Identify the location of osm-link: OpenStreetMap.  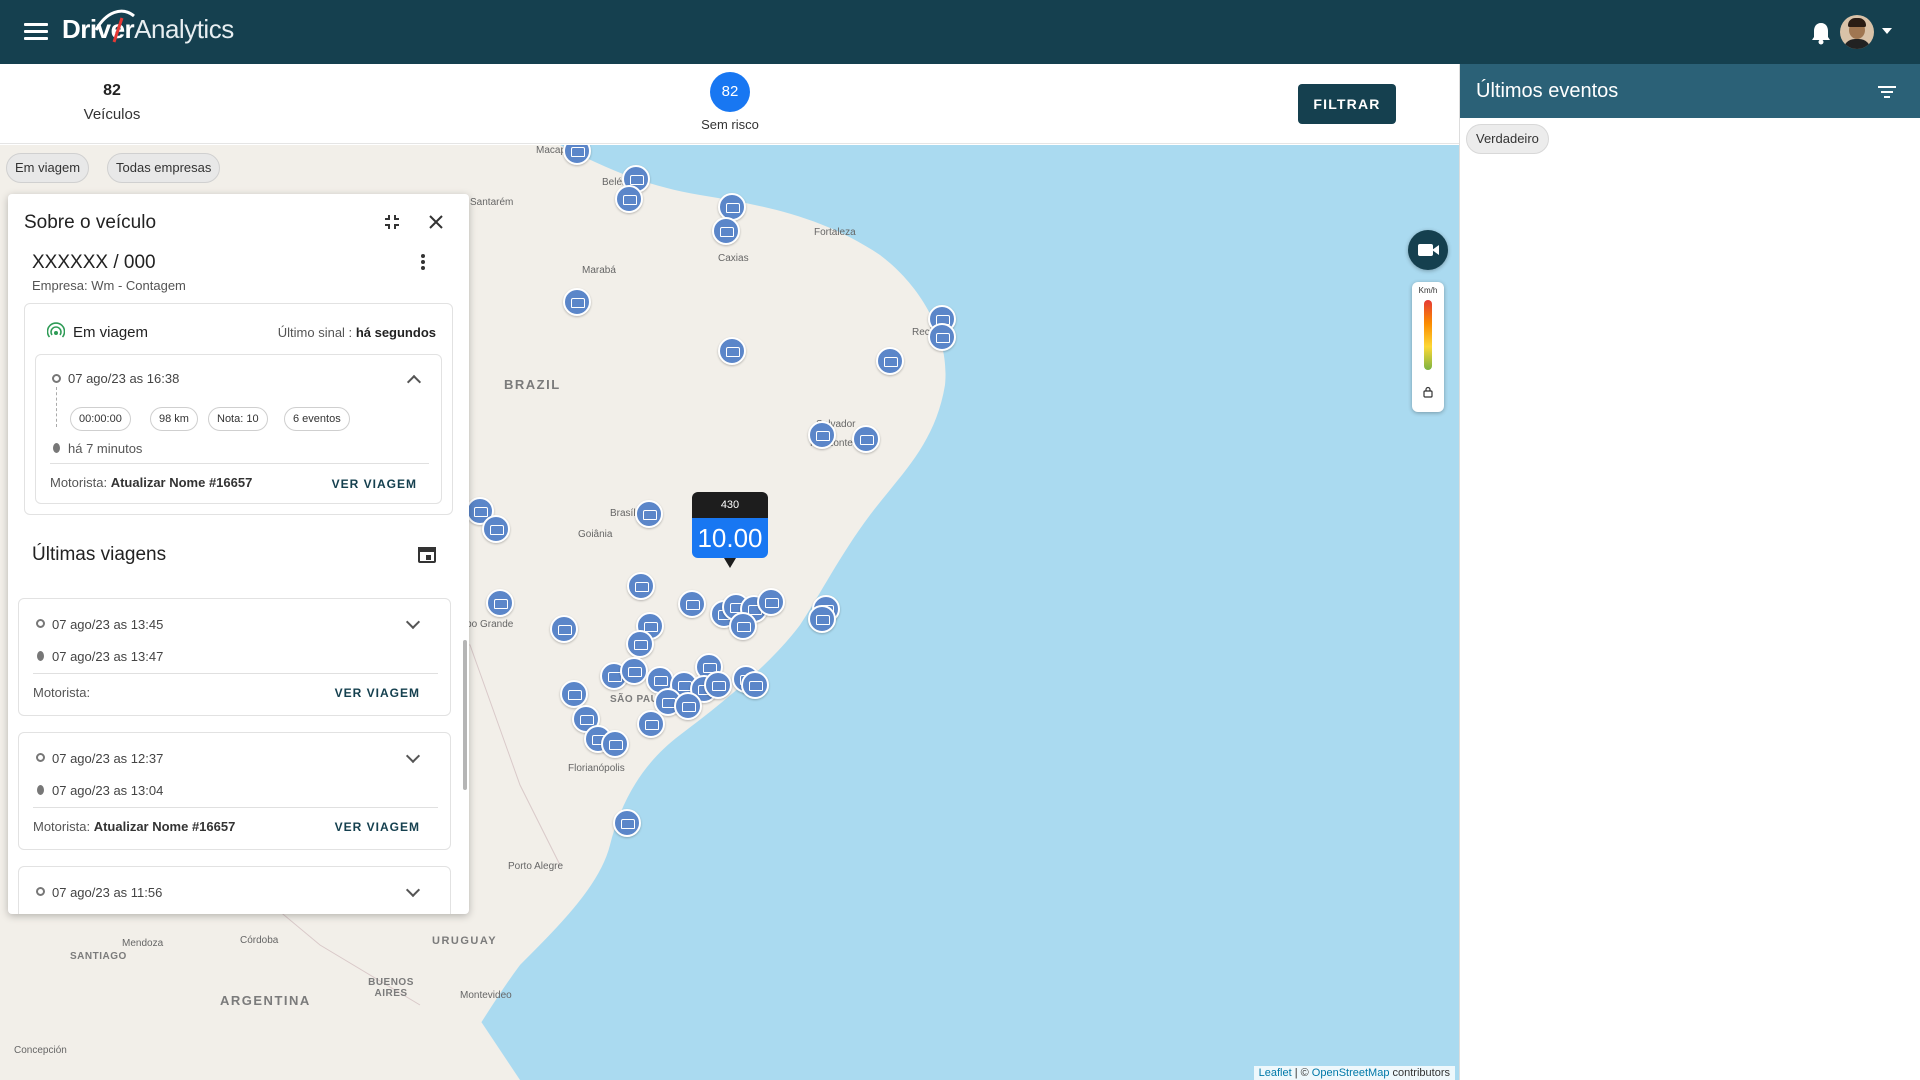
(1351, 1073).